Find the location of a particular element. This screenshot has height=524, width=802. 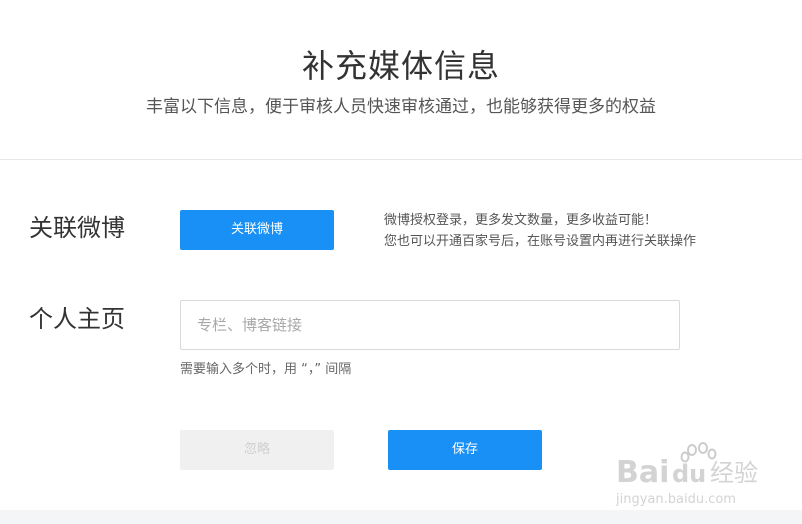

header-divider is located at coordinates (401, 159).